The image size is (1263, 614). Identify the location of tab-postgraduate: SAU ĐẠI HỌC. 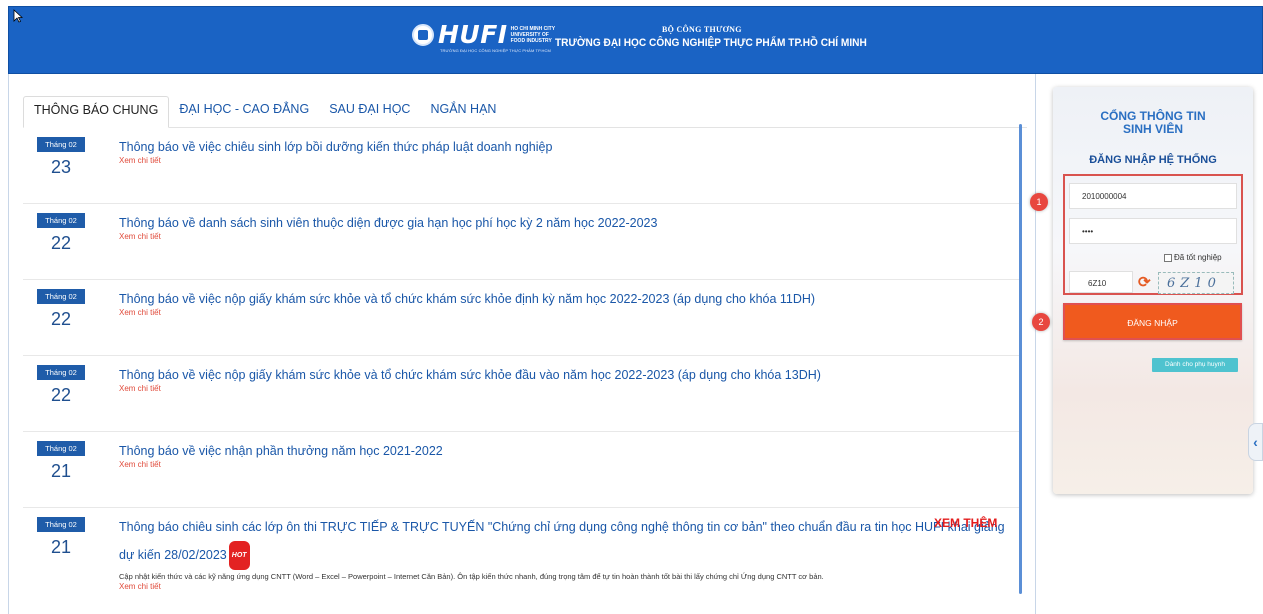
(369, 112).